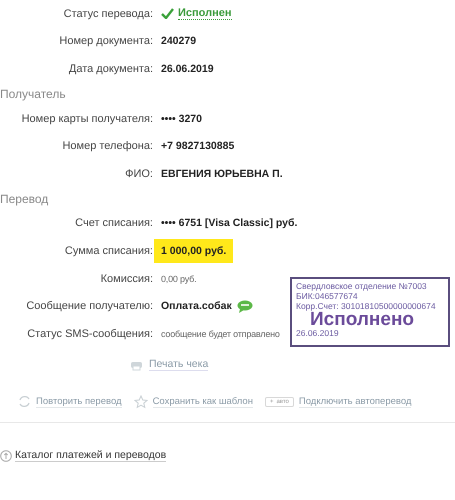 The width and height of the screenshot is (455, 500). I want to click on field-label: Номер телефона:, so click(107, 146).